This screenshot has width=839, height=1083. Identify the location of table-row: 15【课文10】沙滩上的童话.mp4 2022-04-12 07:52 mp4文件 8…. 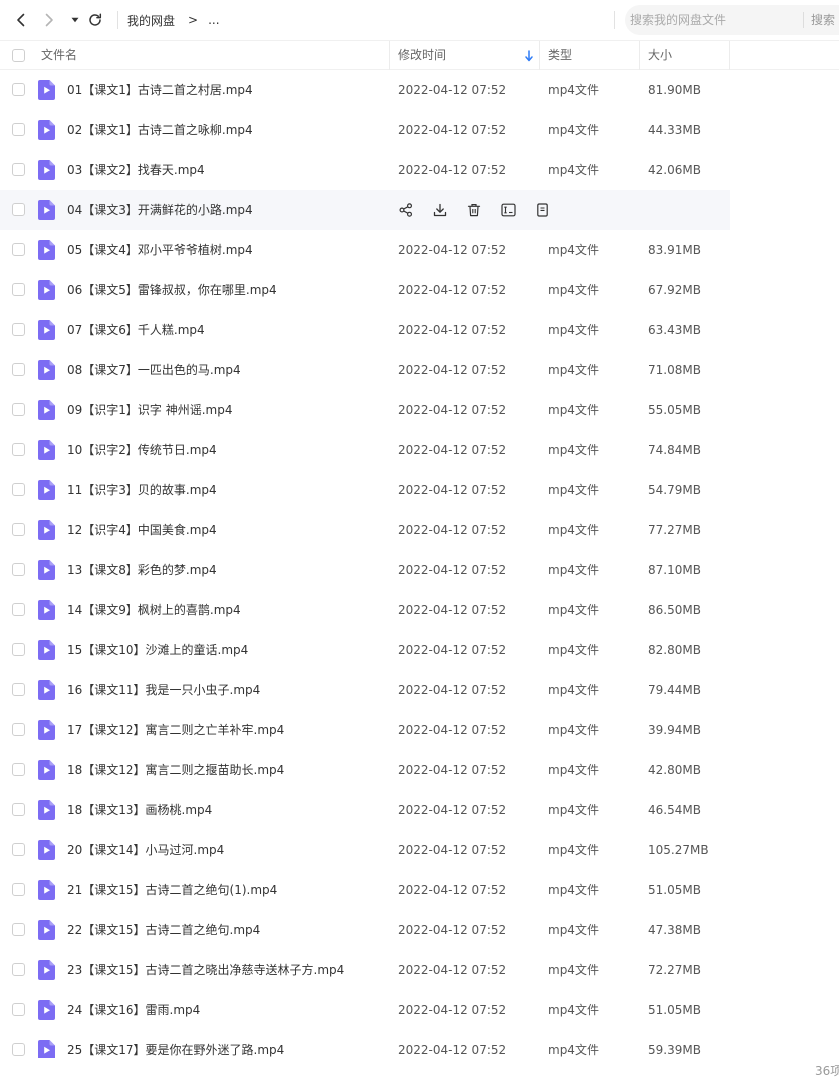
(365, 650).